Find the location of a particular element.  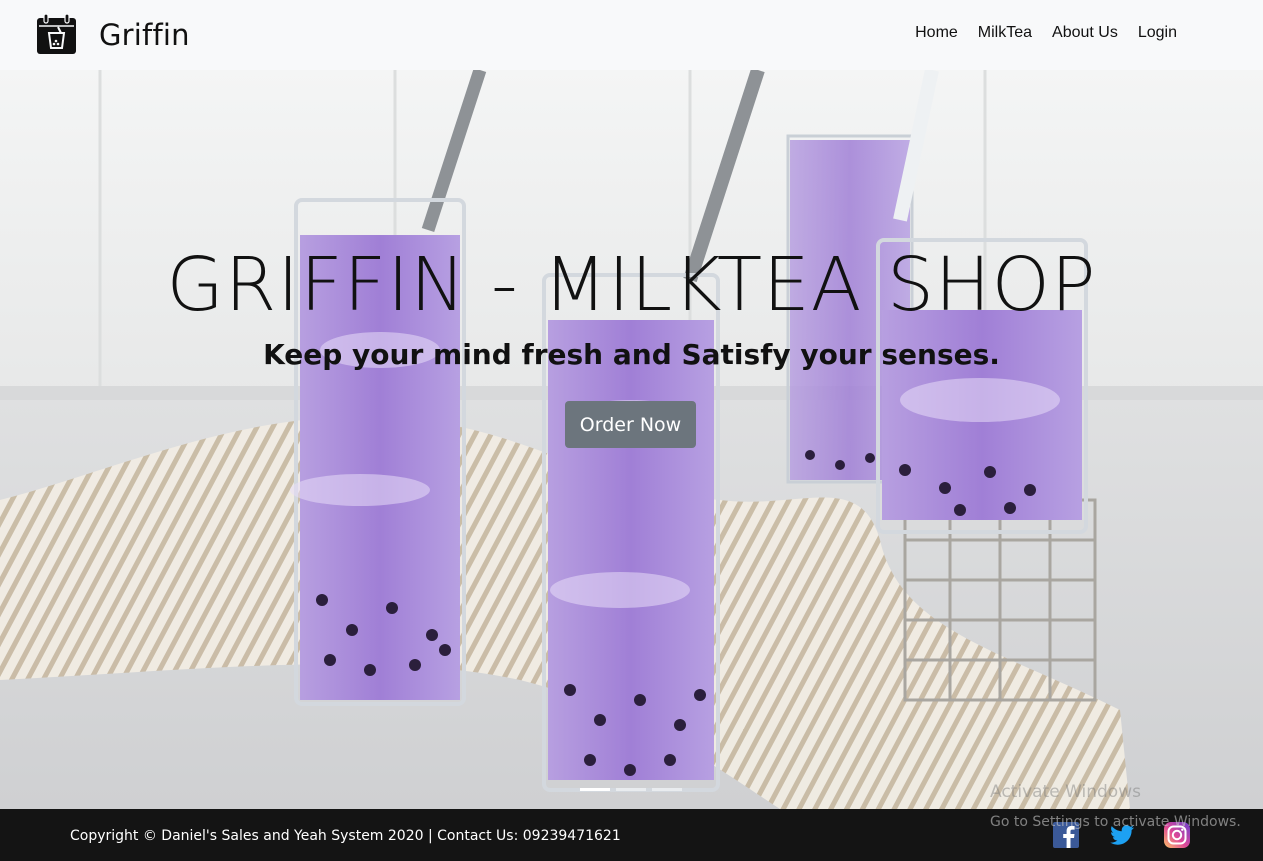

nav-login: Login is located at coordinates (1157, 33).